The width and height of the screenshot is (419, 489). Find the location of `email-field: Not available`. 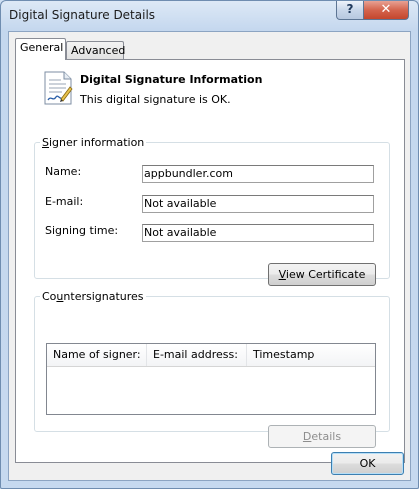

email-field: Not available is located at coordinates (258, 204).